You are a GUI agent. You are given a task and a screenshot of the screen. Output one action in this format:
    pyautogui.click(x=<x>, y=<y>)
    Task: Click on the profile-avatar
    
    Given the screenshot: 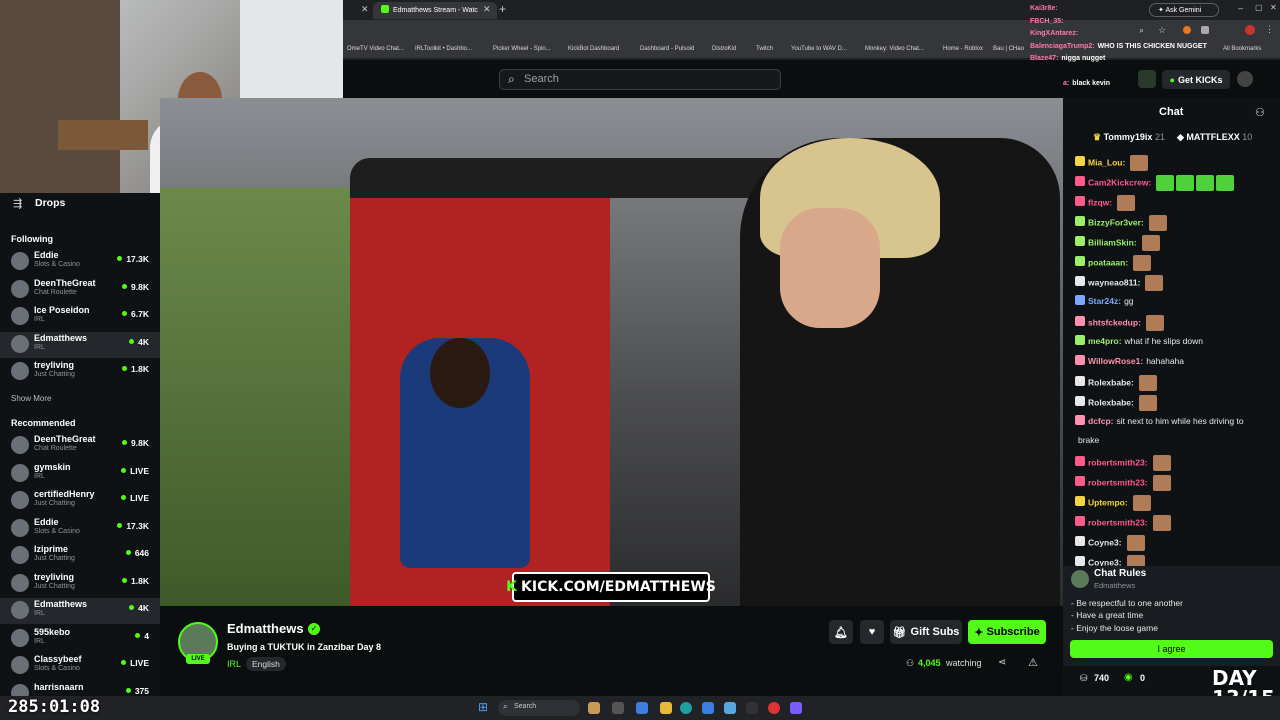 What is the action you would take?
    pyautogui.click(x=1250, y=30)
    